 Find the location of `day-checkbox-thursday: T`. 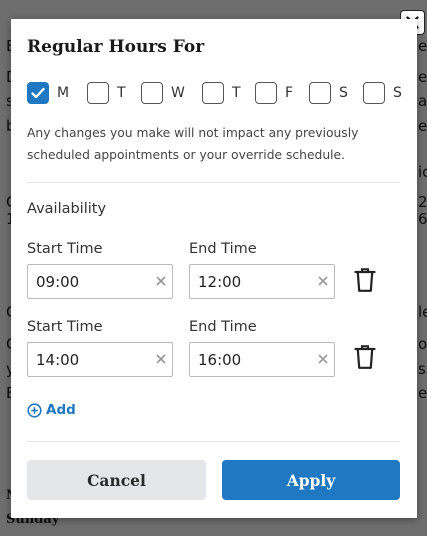

day-checkbox-thursday: T is located at coordinates (221, 93).